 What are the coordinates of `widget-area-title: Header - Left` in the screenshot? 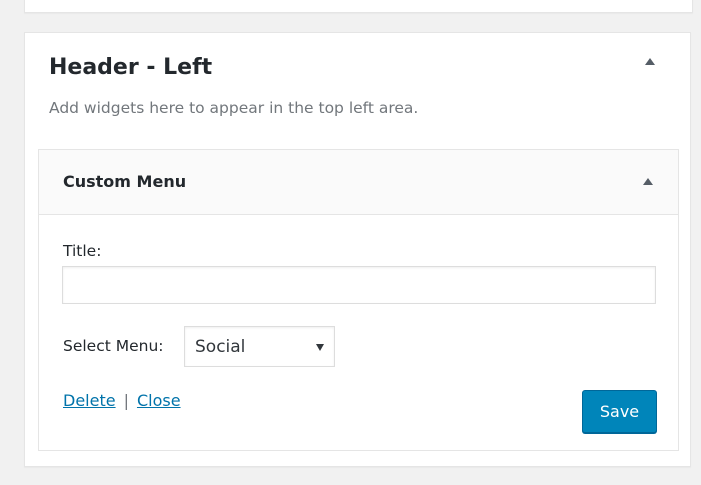 It's located at (130, 67).